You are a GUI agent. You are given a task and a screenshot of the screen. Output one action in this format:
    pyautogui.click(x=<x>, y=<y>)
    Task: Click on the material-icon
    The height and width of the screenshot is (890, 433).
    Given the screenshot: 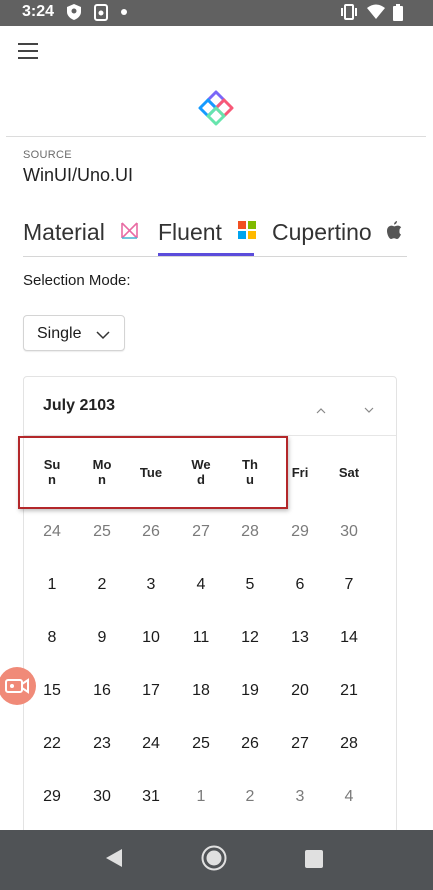 What is the action you would take?
    pyautogui.click(x=130, y=231)
    